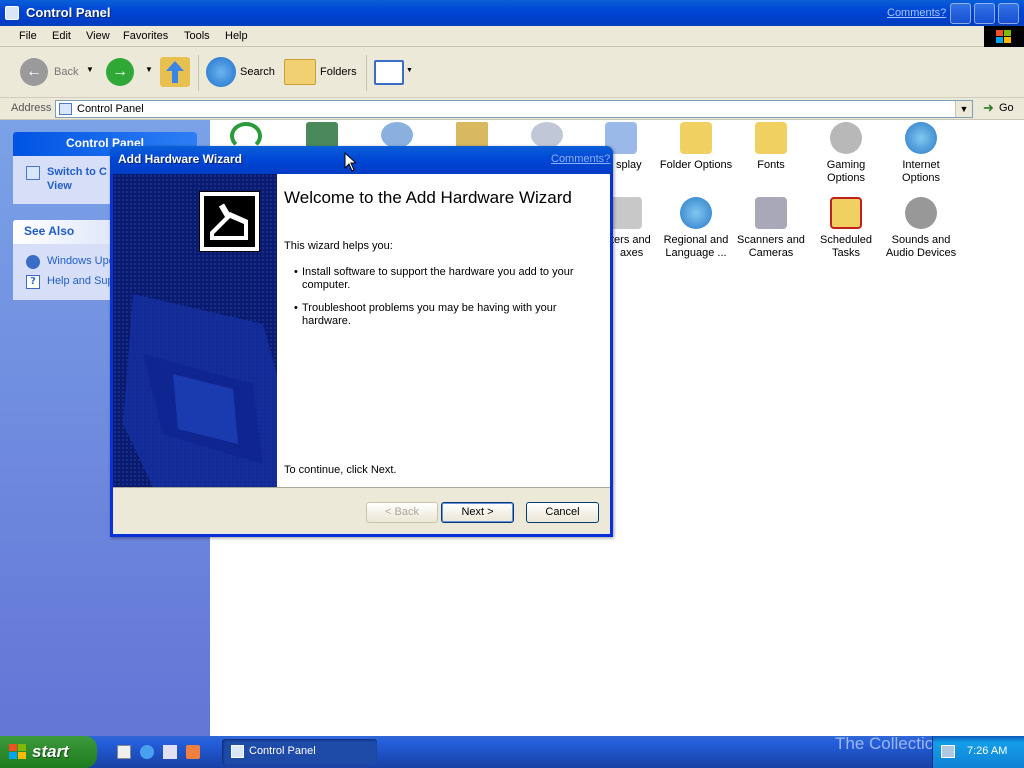 The width and height of the screenshot is (1024, 768). I want to click on help-support-link: Help and Sup, so click(80, 281).